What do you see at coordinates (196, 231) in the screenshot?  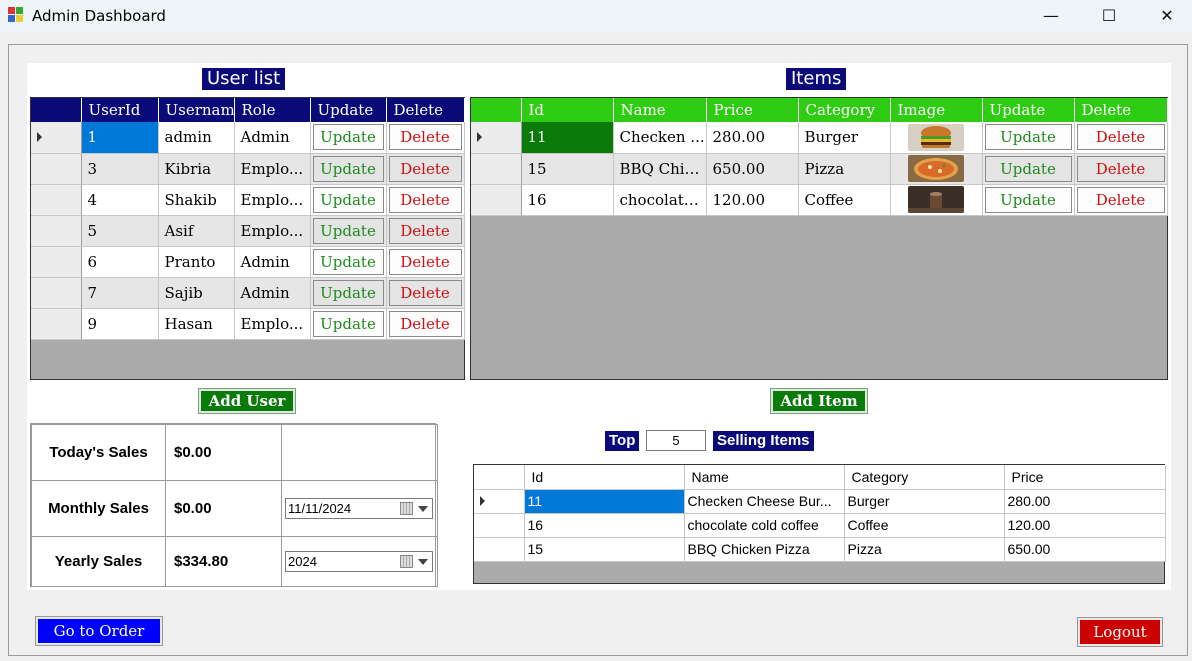 I see `cell-username: Asif` at bounding box center [196, 231].